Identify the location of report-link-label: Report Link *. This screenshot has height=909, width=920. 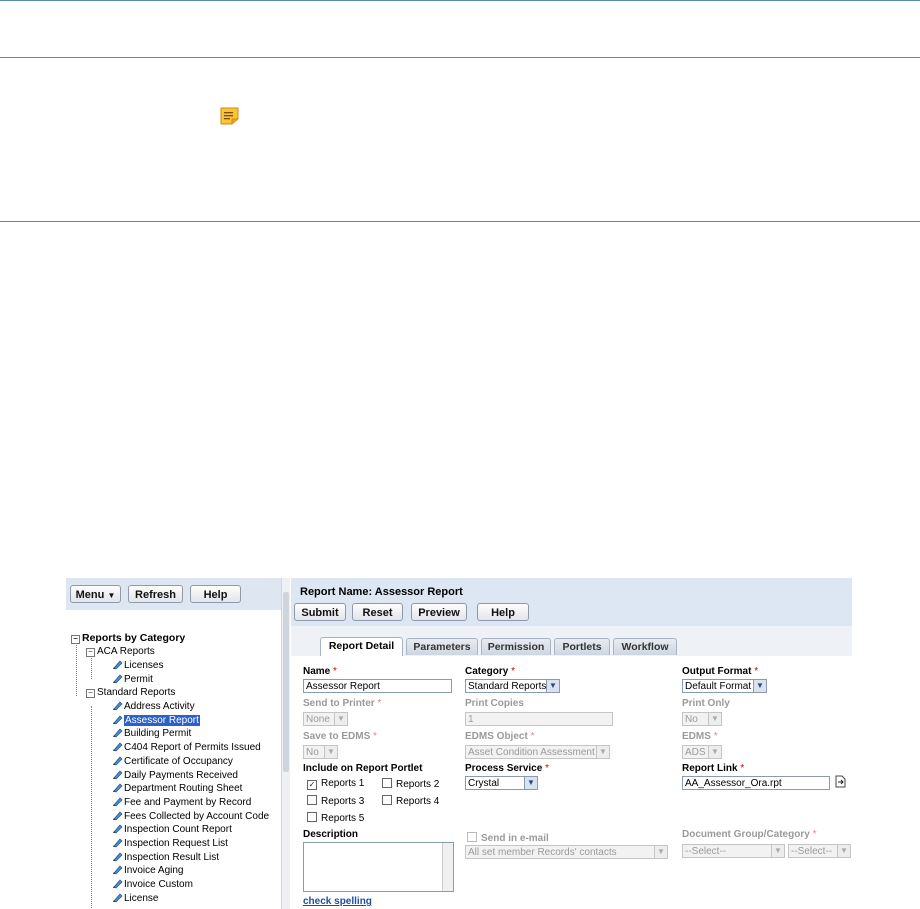
(713, 768).